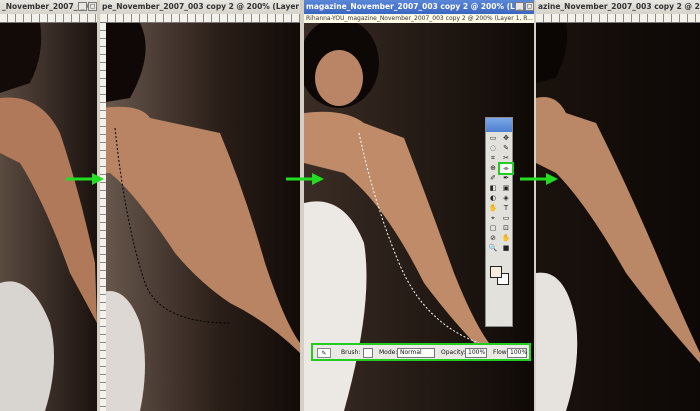 The width and height of the screenshot is (700, 411). I want to click on tool-icon: ⊡, so click(506, 228).